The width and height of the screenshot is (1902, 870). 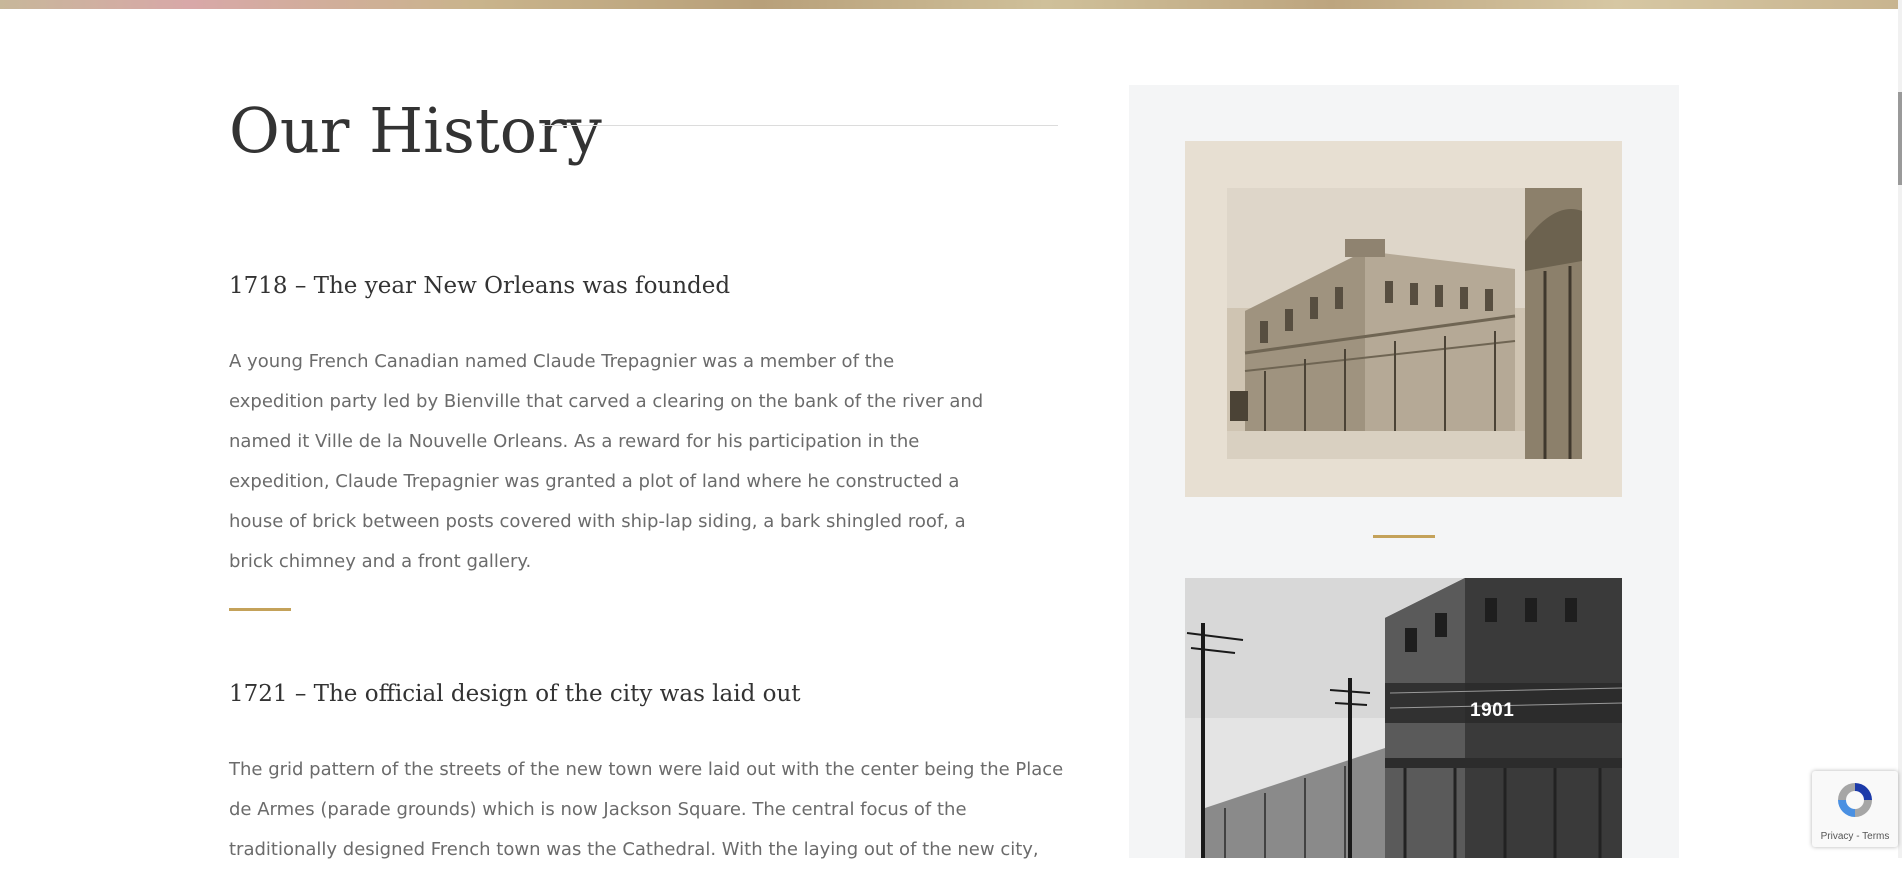 I want to click on historic-building-photo, so click(x=1403, y=319).